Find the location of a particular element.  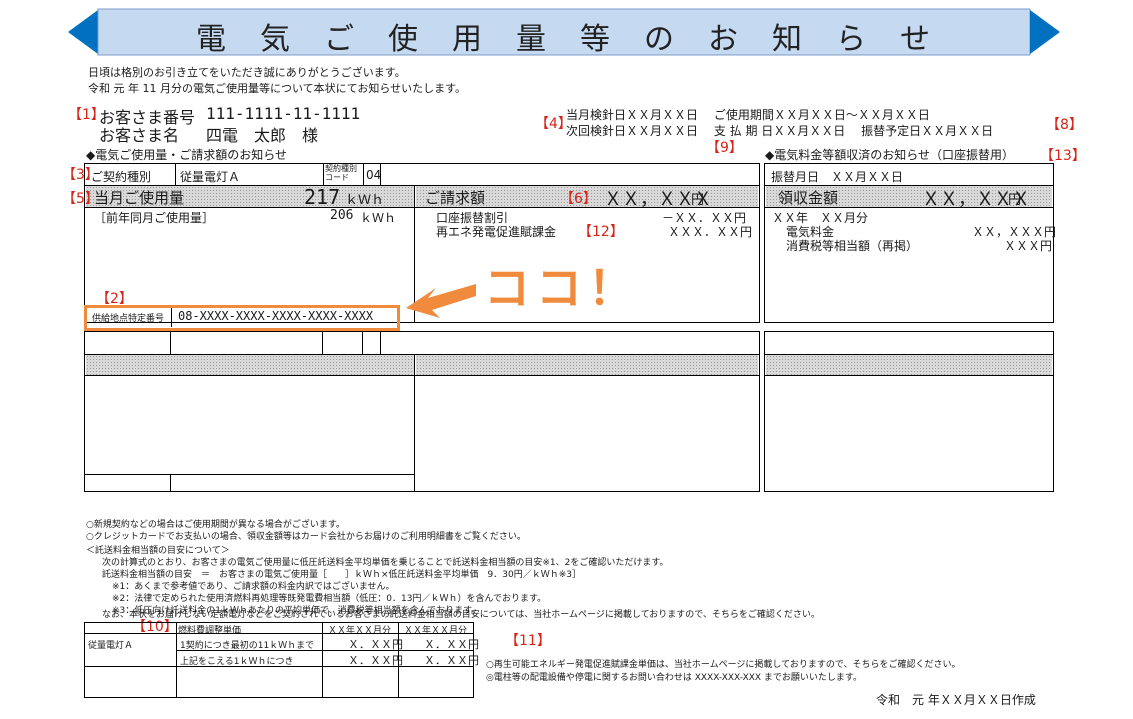

receipt-item-2-label: 消費税等相当額（再掲） is located at coordinates (852, 246).